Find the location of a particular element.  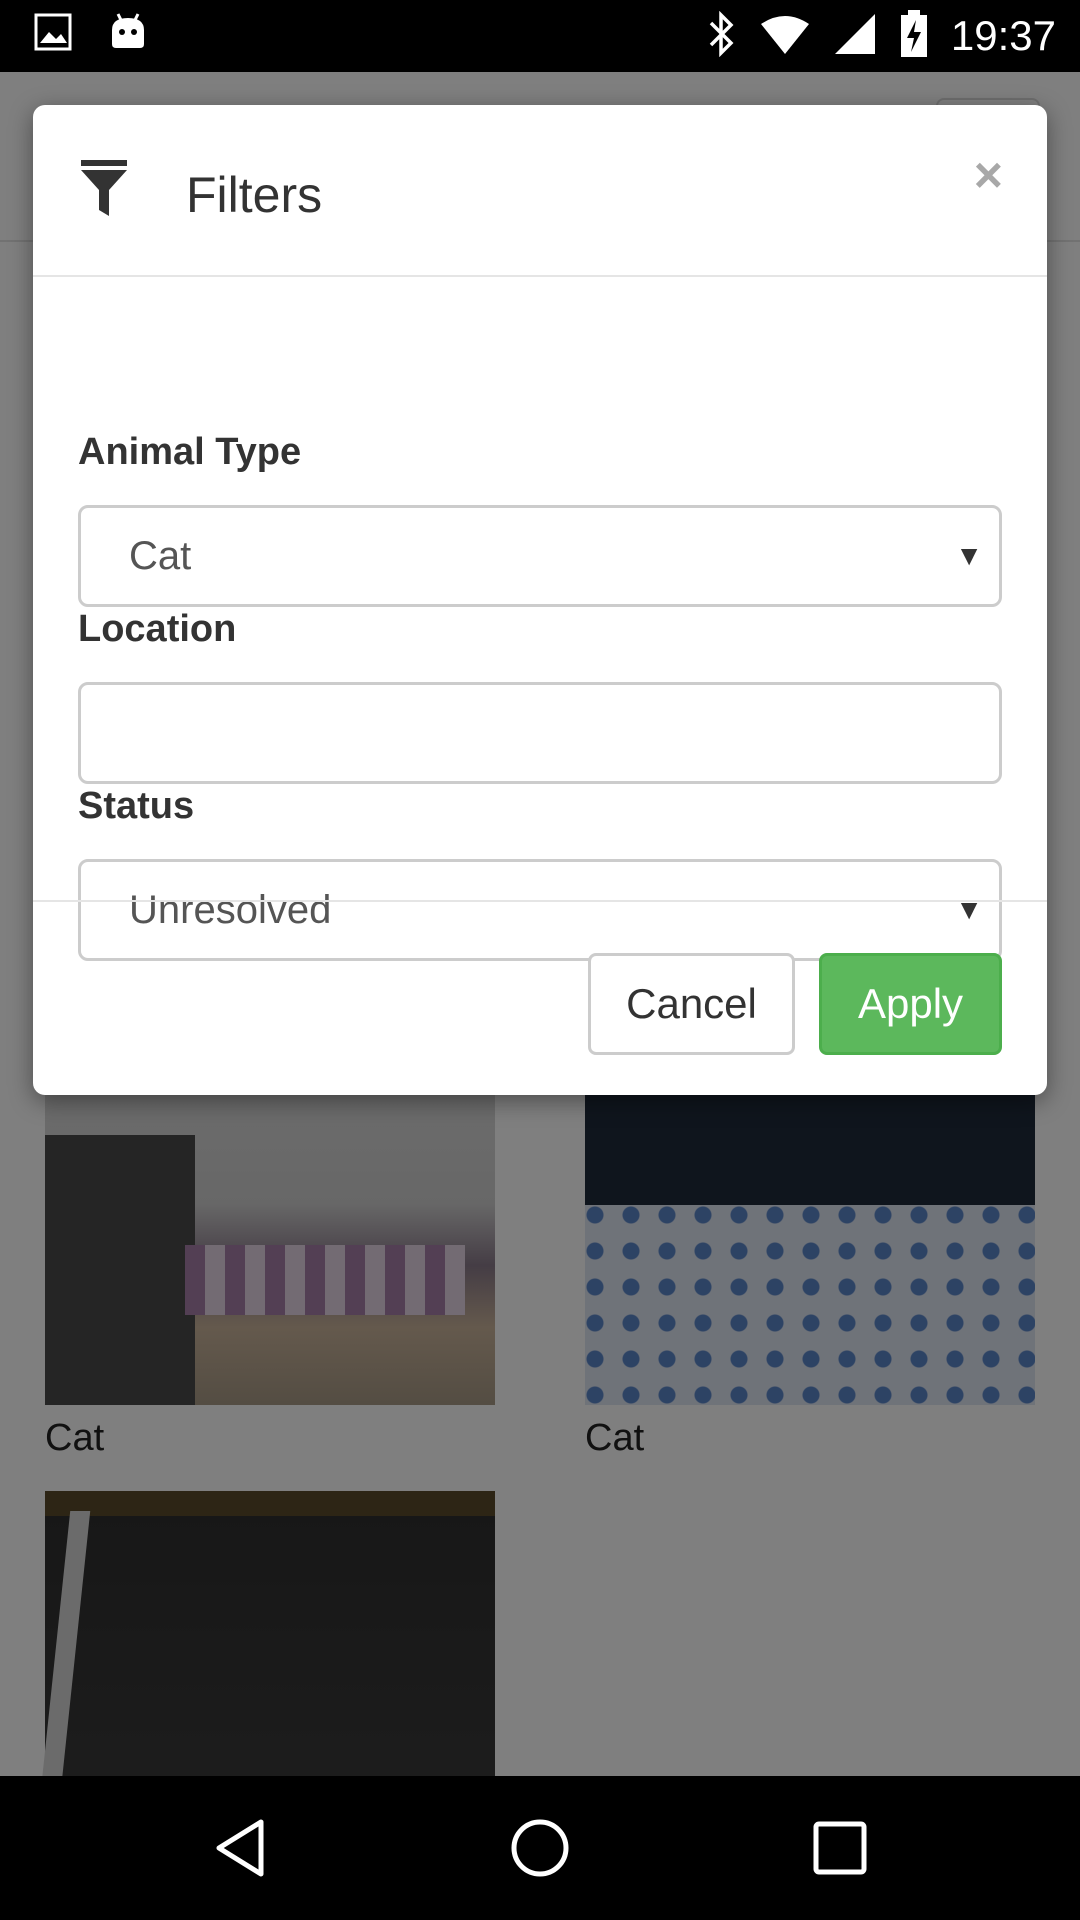

wifi-icon is located at coordinates (785, 36).